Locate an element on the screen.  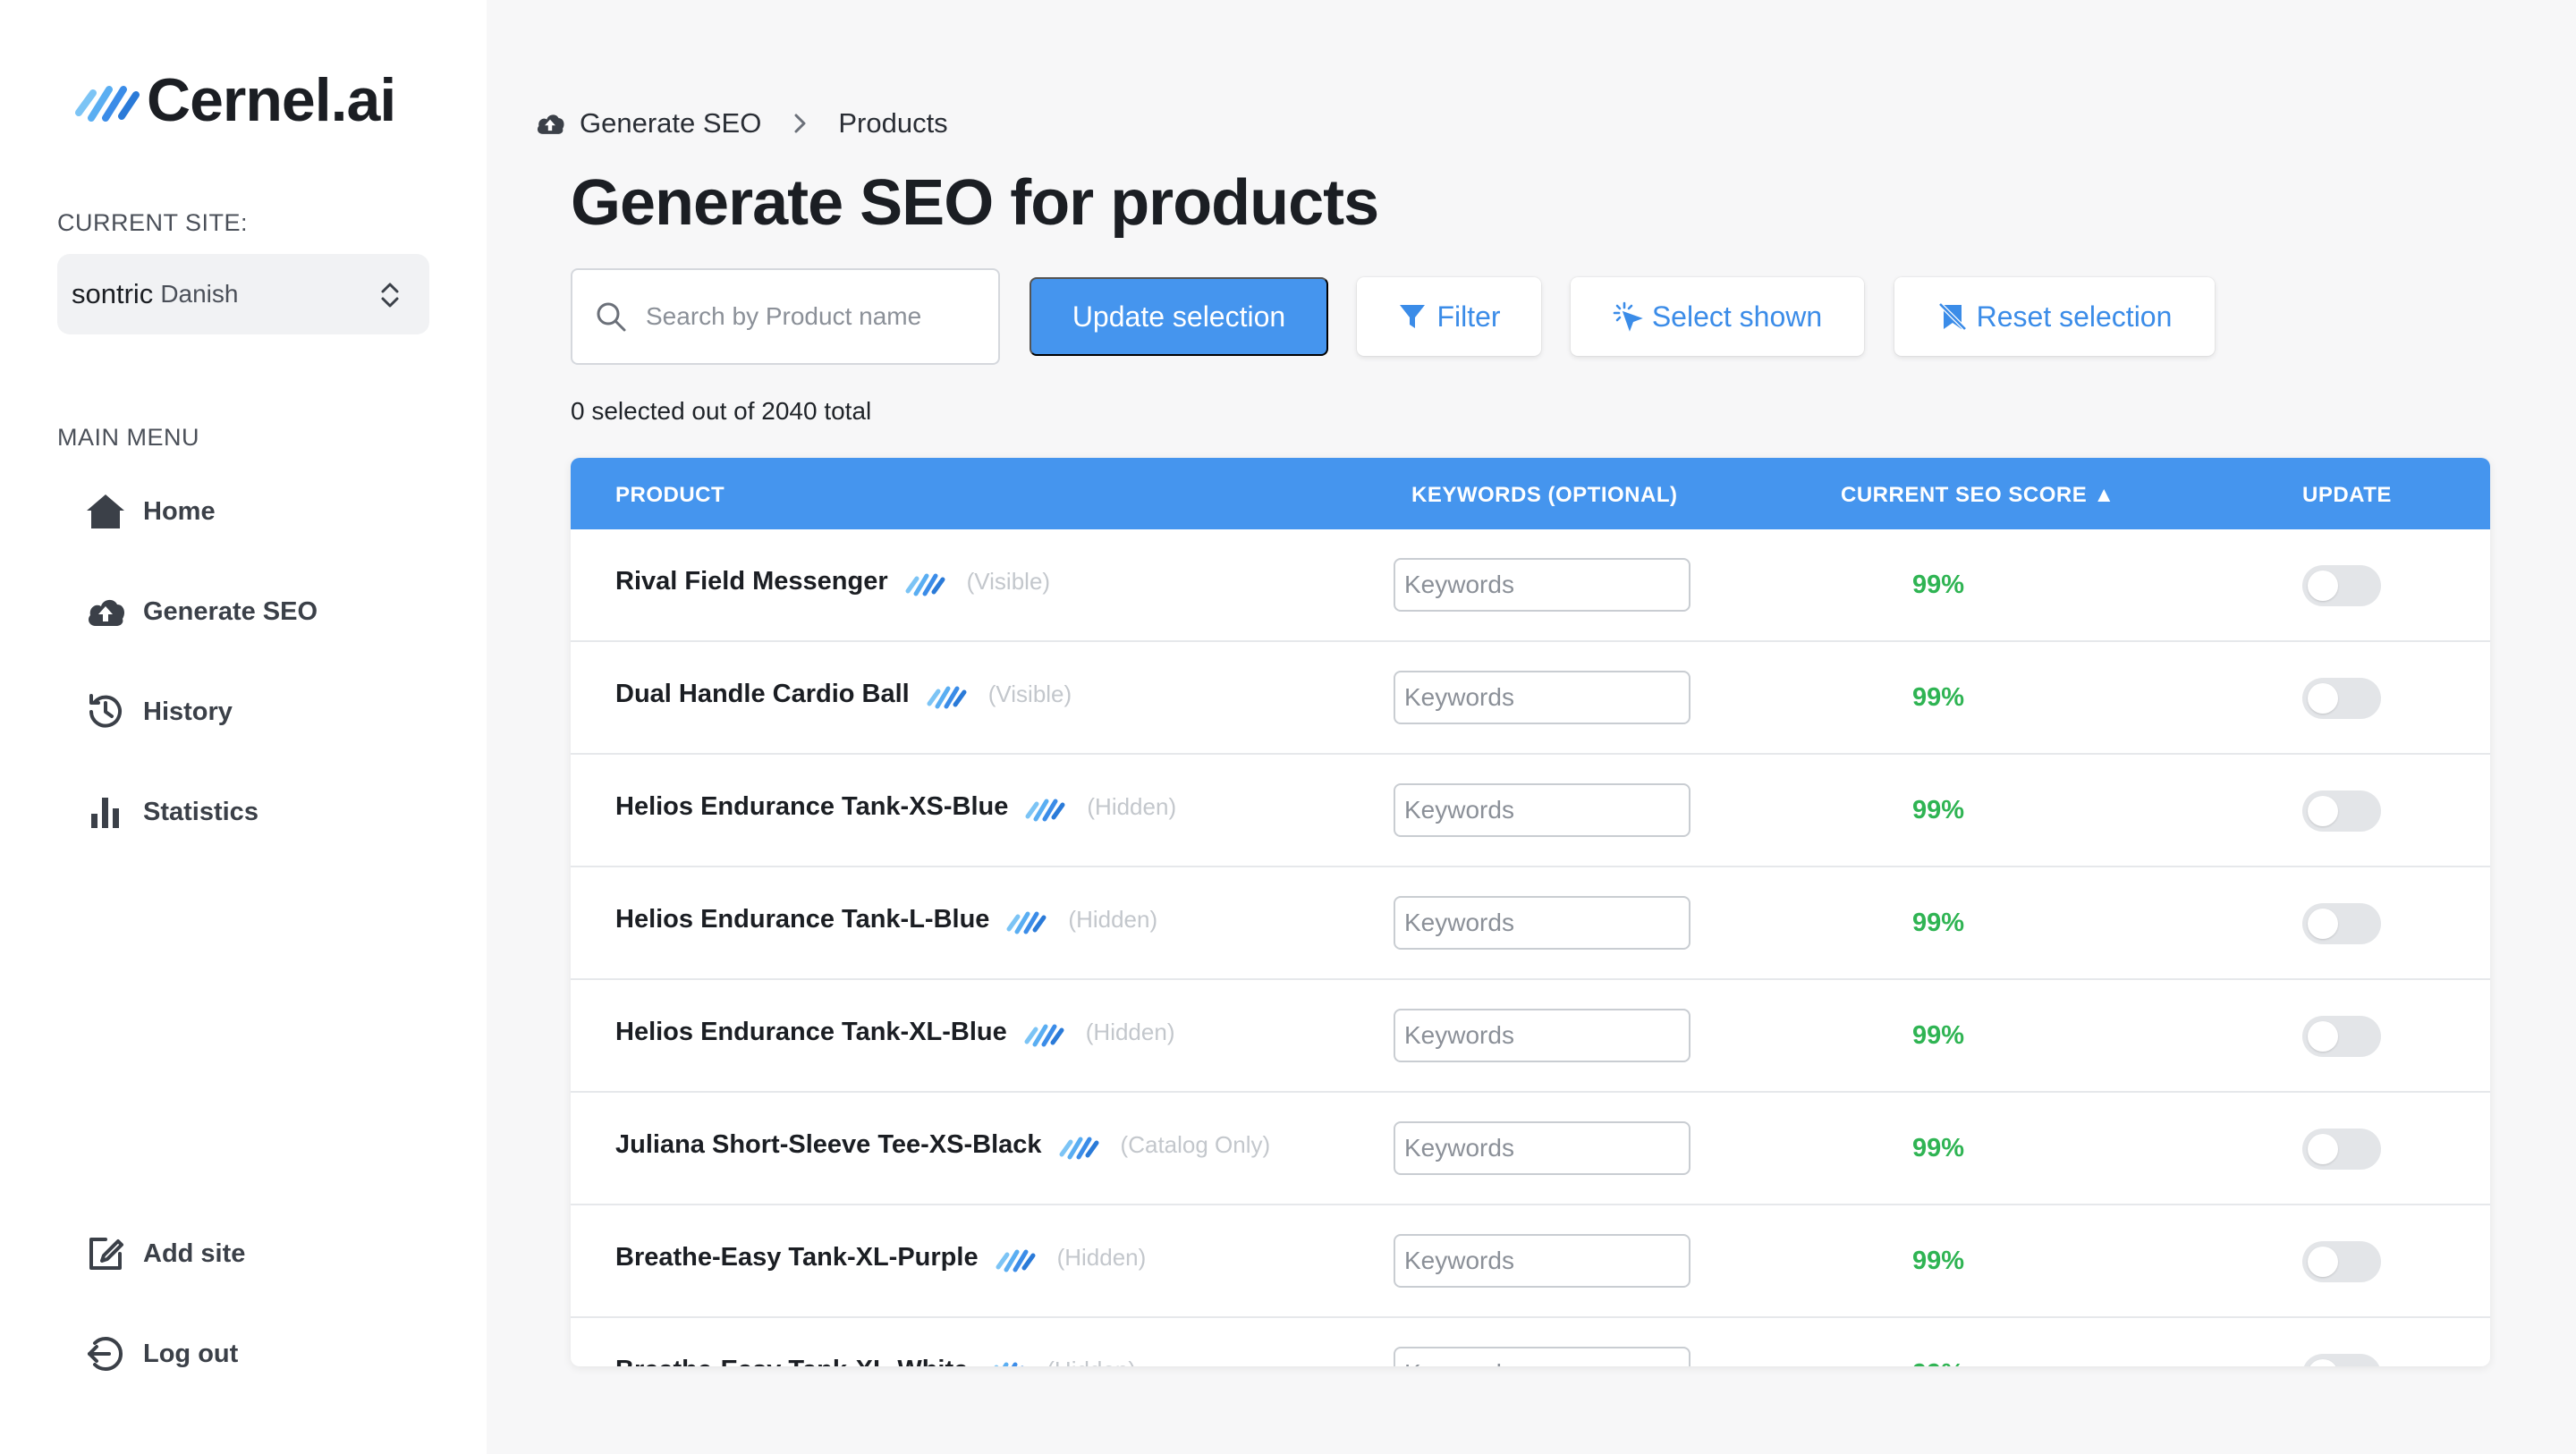
sidebar-item-label: Add site is located at coordinates (194, 1253).